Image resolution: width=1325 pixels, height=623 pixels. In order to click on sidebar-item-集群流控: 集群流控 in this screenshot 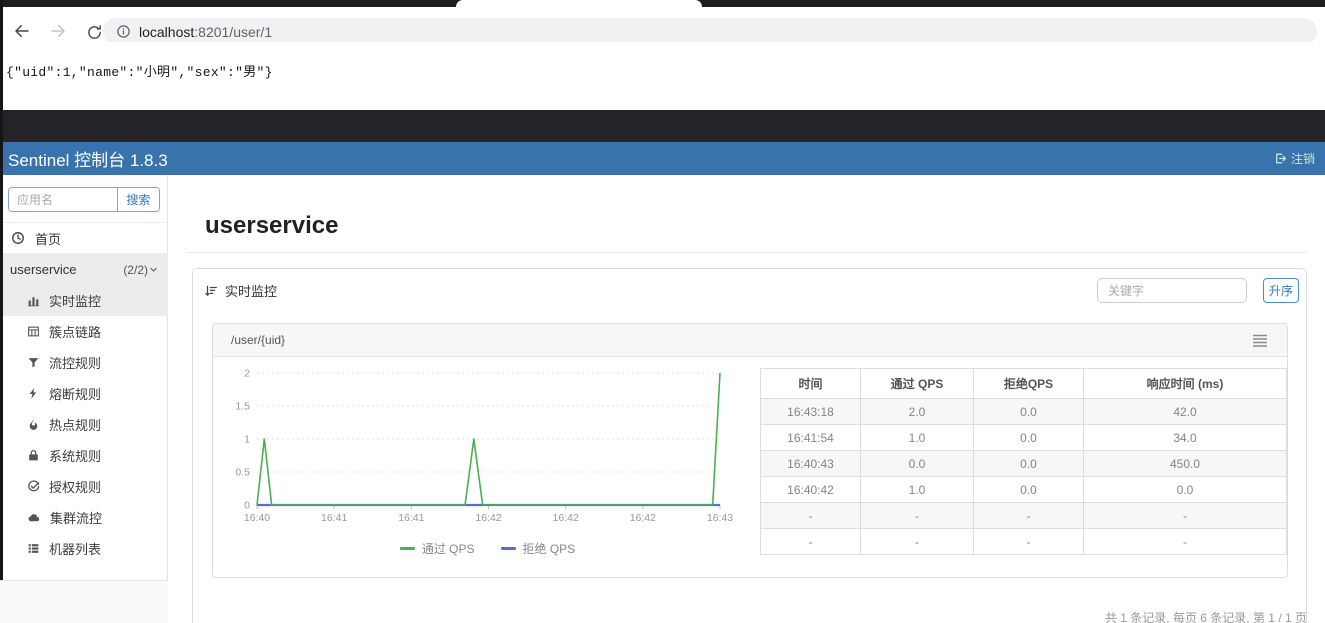, I will do `click(84, 517)`.